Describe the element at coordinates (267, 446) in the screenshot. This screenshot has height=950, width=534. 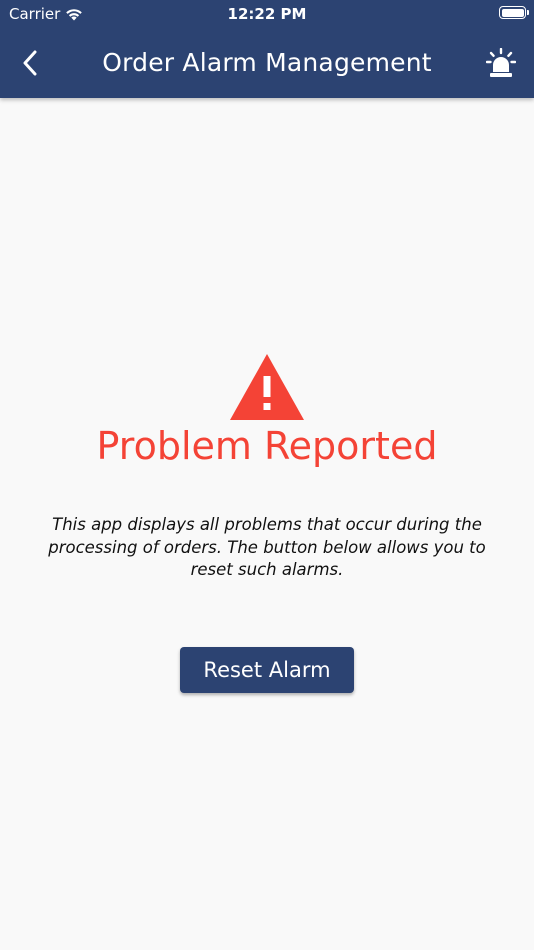
I see `problem-title: Problem Reported` at that location.